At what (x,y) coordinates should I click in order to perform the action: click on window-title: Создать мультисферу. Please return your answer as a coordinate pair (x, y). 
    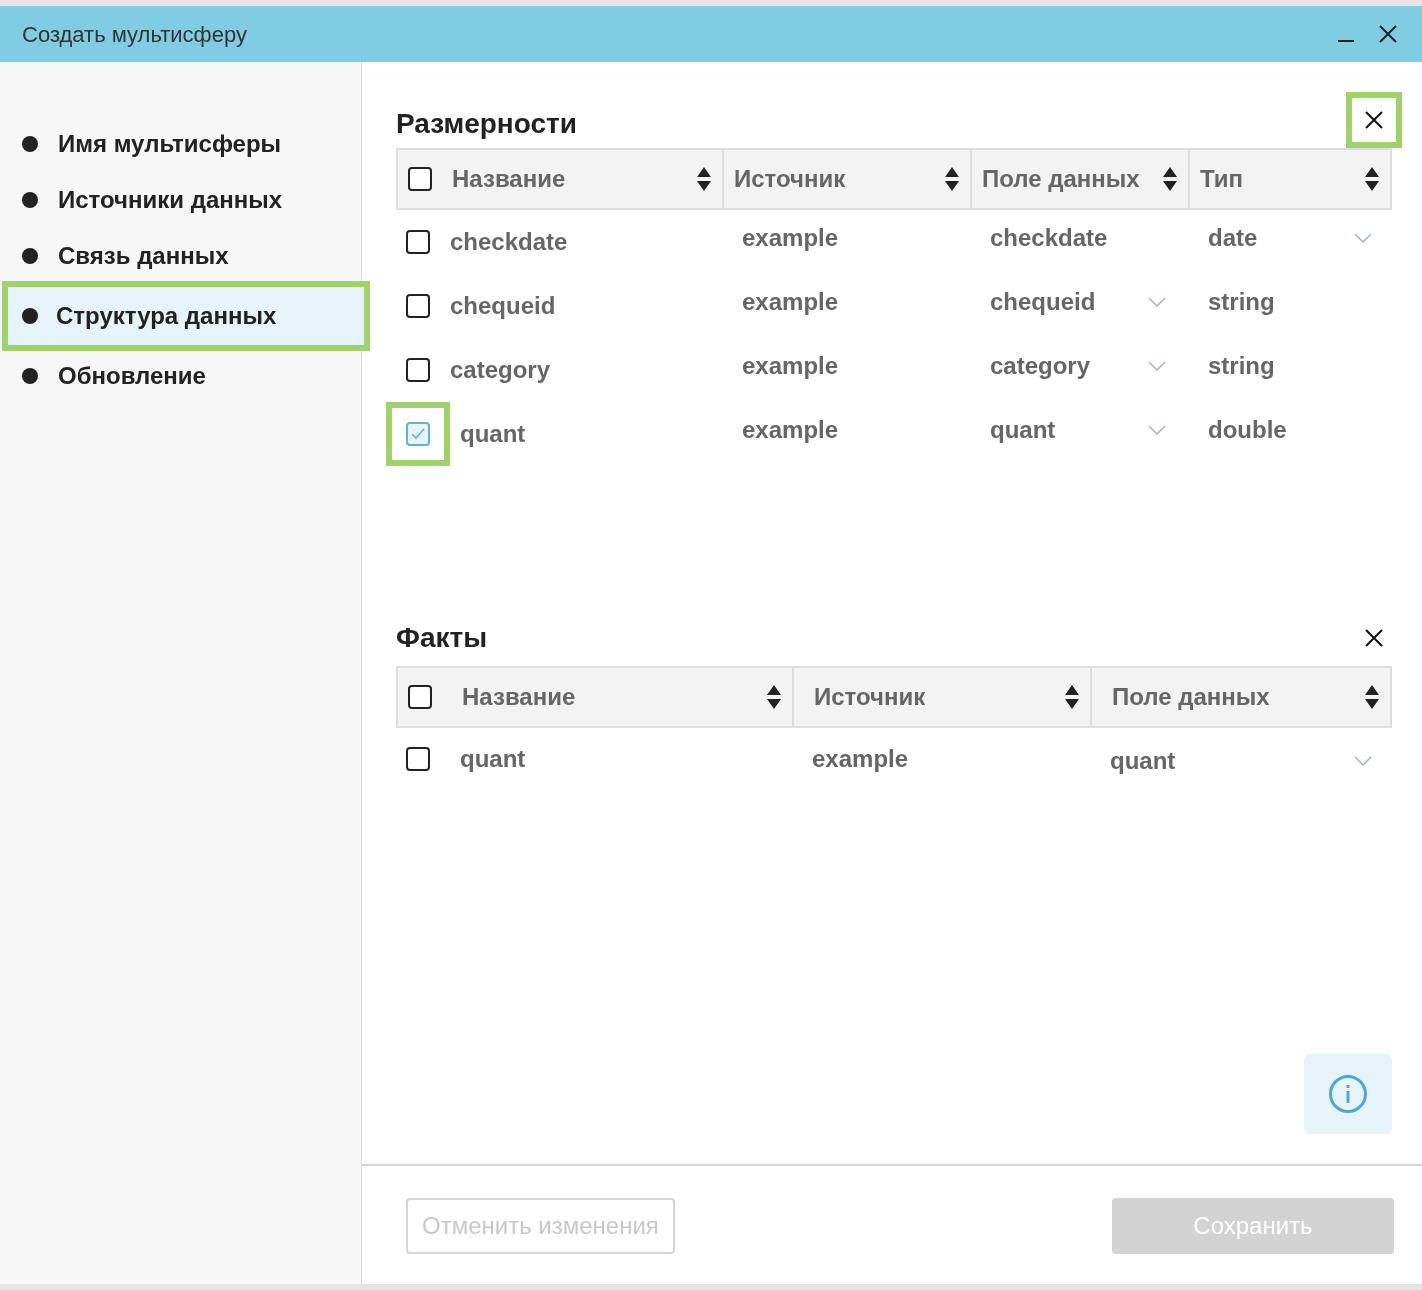
    Looking at the image, I should click on (135, 34).